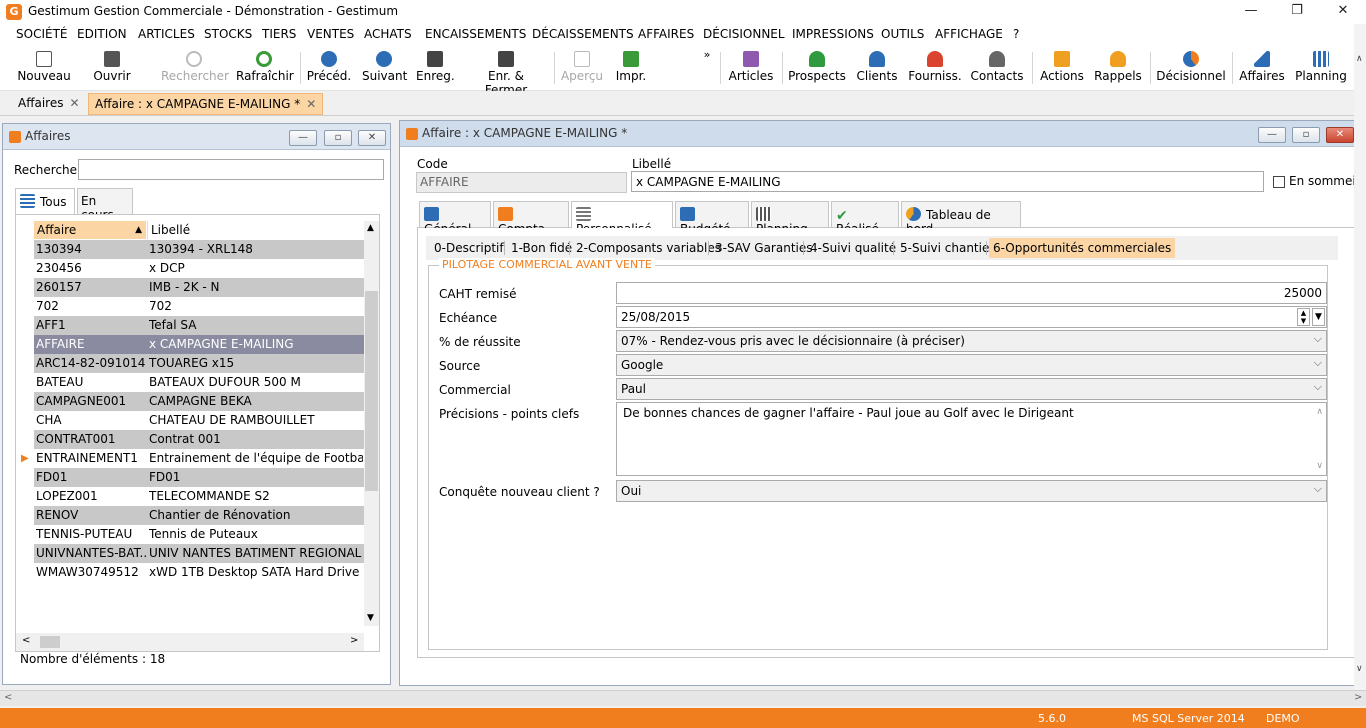  What do you see at coordinates (751, 69) in the screenshot?
I see `articles-button: Articles` at bounding box center [751, 69].